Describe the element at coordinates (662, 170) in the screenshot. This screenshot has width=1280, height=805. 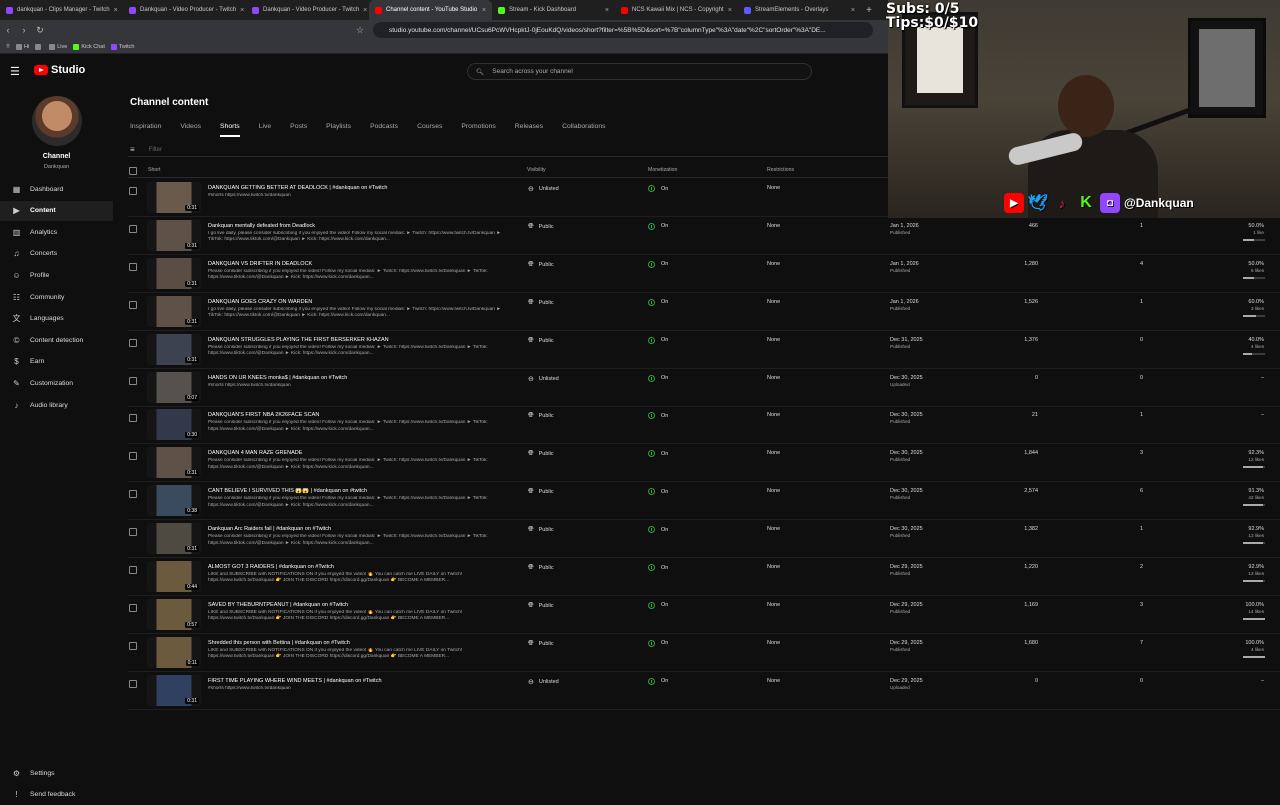
I see `column-monetization: Monetization` at that location.